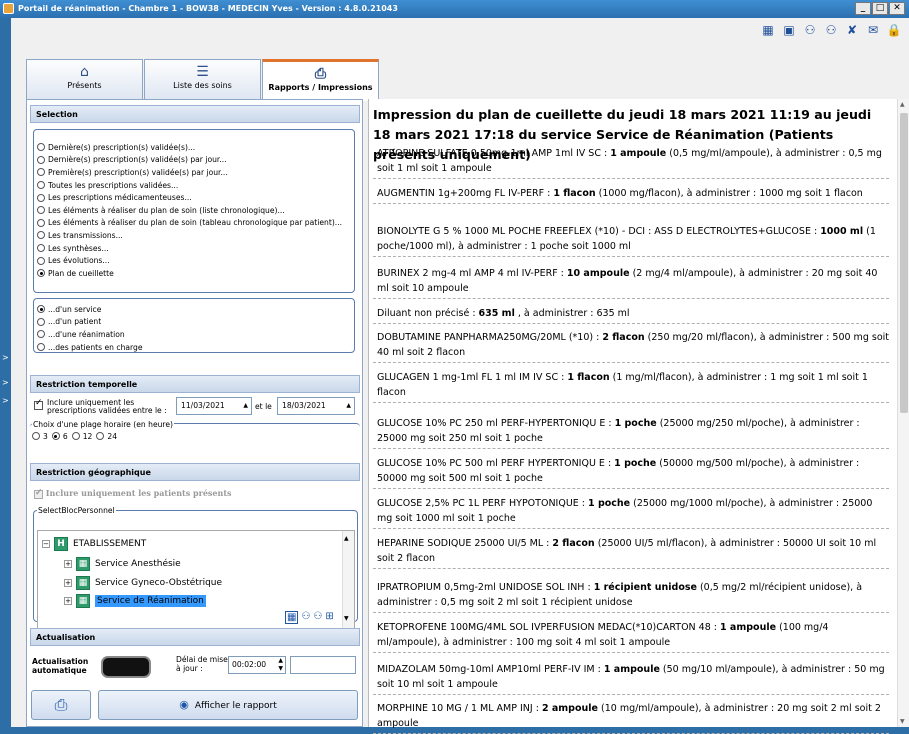  What do you see at coordinates (195, 334) in the screenshot?
I see `scope-option: ...d'une réanimation` at bounding box center [195, 334].